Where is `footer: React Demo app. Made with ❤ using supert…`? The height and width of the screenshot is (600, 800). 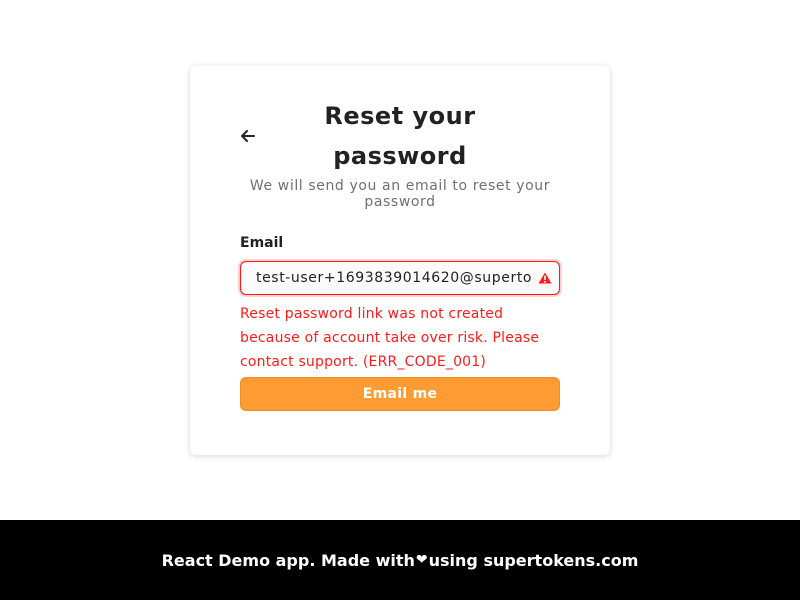 footer: React Demo app. Made with ❤ using supert… is located at coordinates (400, 560).